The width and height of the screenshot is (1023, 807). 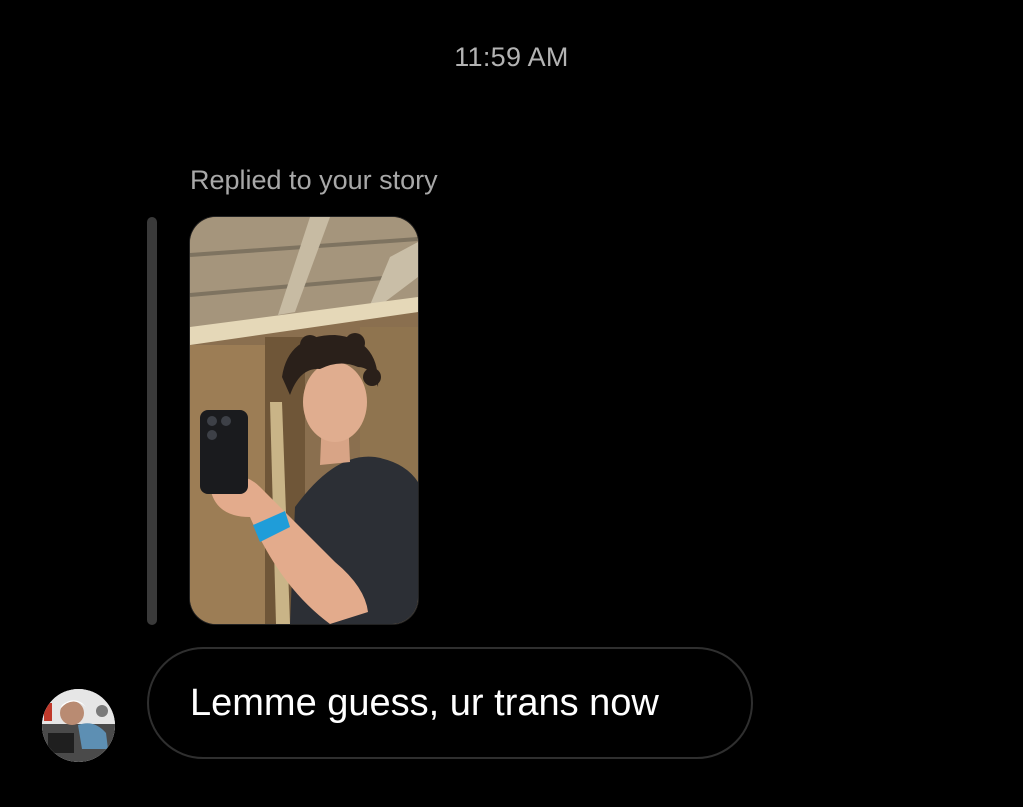 I want to click on story-reply-label: Replied to your story, so click(x=314, y=180).